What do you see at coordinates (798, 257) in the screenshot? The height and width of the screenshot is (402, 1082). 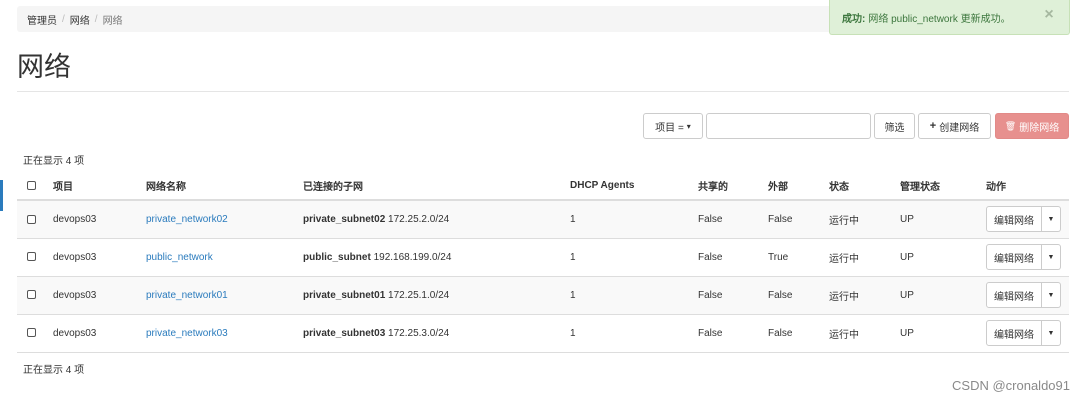 I see `external-cell: True` at bounding box center [798, 257].